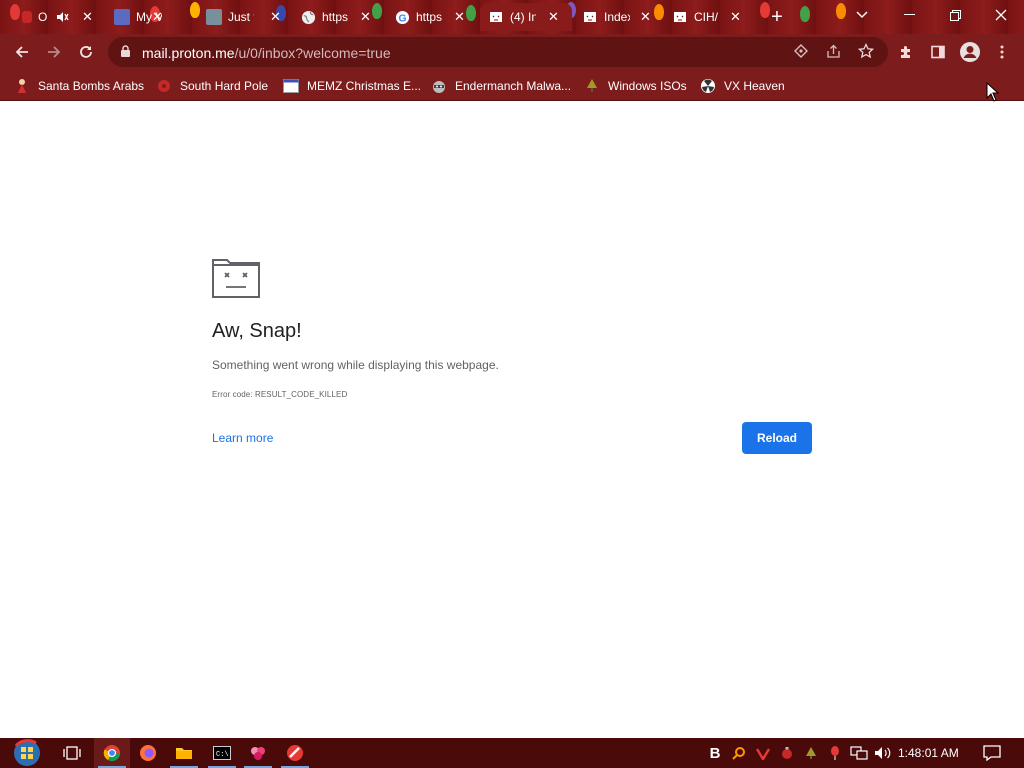 The image size is (1024, 768). Describe the element at coordinates (938, 52) in the screenshot. I see `side-panel-icon` at that location.